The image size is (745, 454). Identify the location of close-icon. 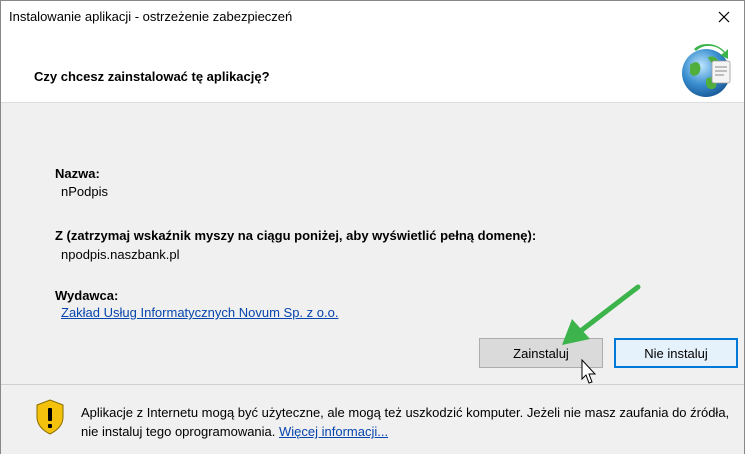
(724, 17).